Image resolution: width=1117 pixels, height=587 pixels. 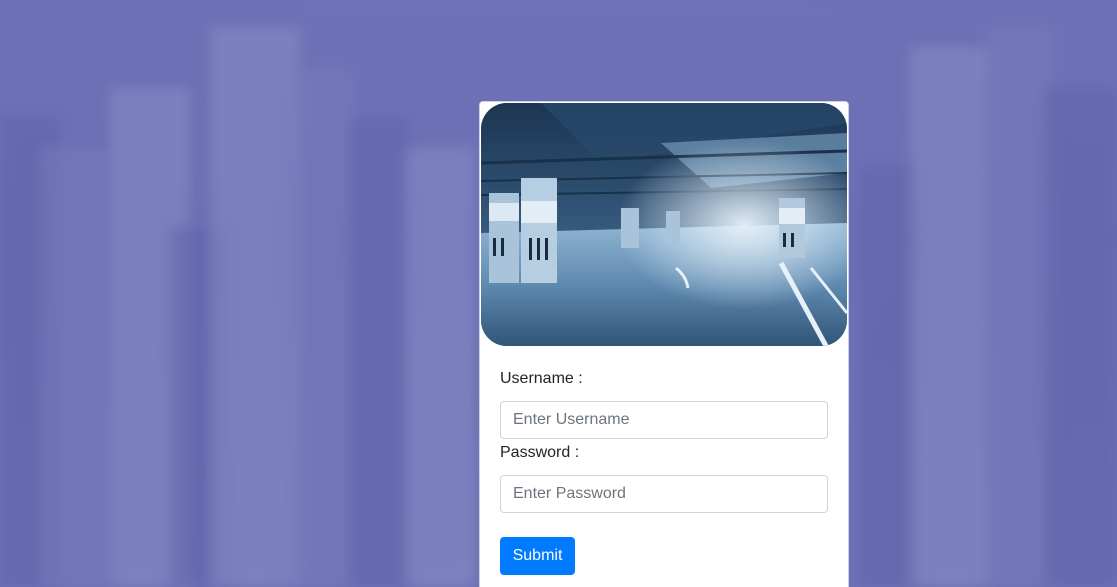 What do you see at coordinates (541, 378) in the screenshot?
I see `username-label: Username :` at bounding box center [541, 378].